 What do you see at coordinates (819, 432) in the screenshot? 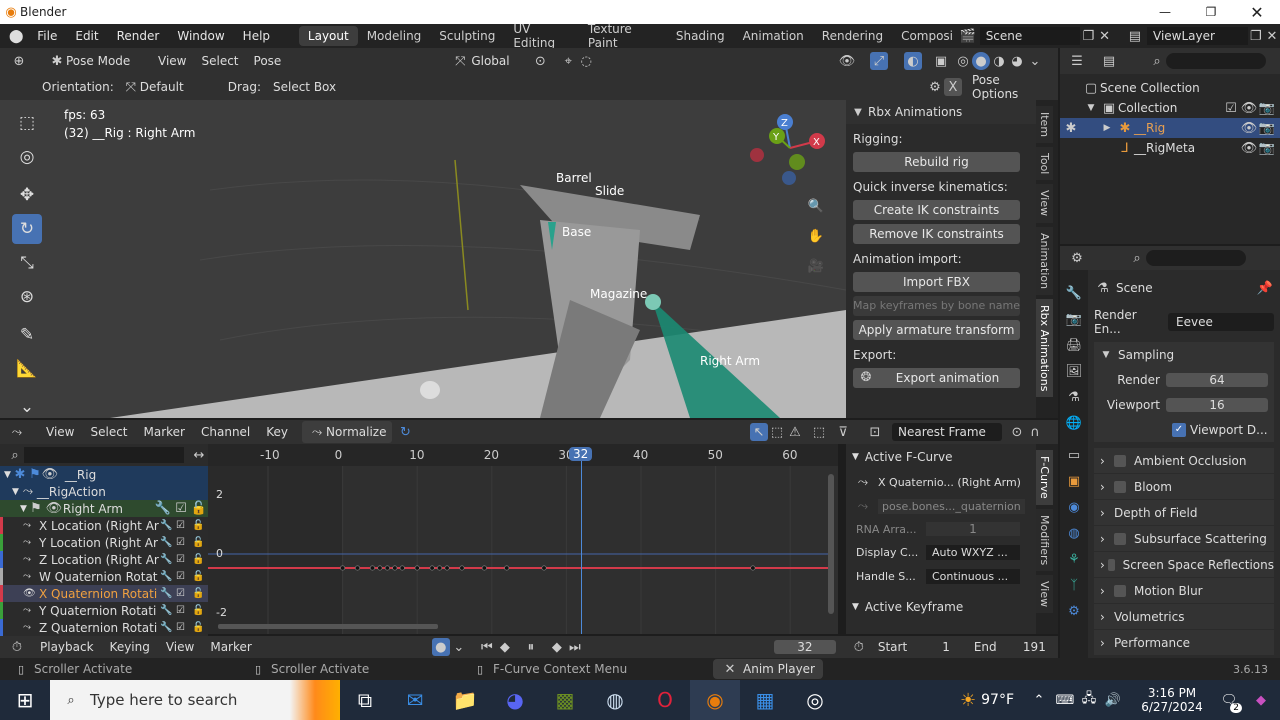
I see `create-ghost-icon: ⬚` at bounding box center [819, 432].